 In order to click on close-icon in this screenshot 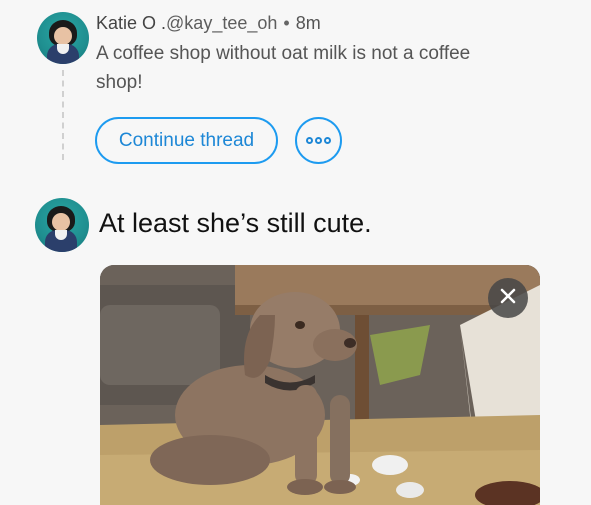, I will do `click(508, 298)`.